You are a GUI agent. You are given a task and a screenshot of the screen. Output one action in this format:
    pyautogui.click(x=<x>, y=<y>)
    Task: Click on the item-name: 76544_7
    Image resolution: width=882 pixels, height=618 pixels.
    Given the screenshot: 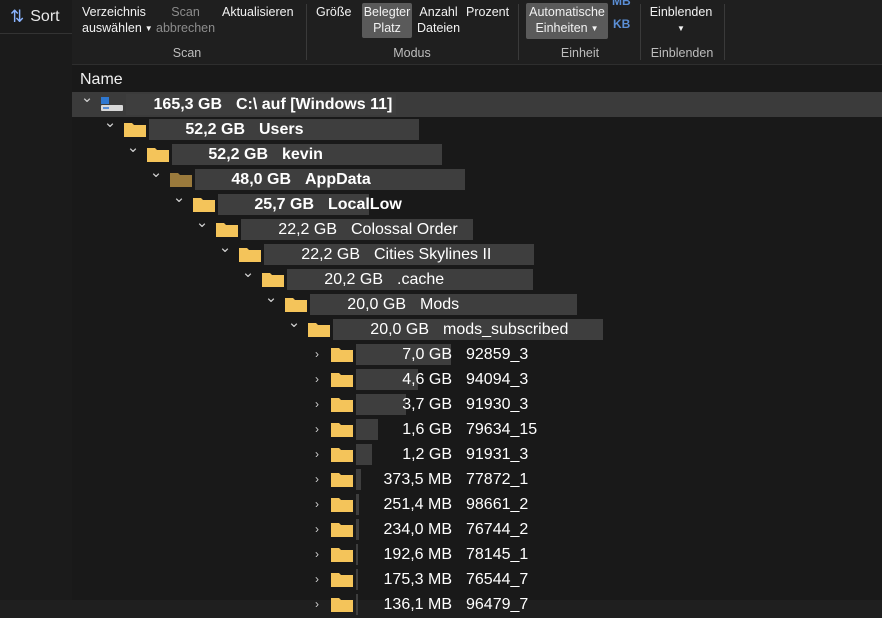 What is the action you would take?
    pyautogui.click(x=497, y=579)
    